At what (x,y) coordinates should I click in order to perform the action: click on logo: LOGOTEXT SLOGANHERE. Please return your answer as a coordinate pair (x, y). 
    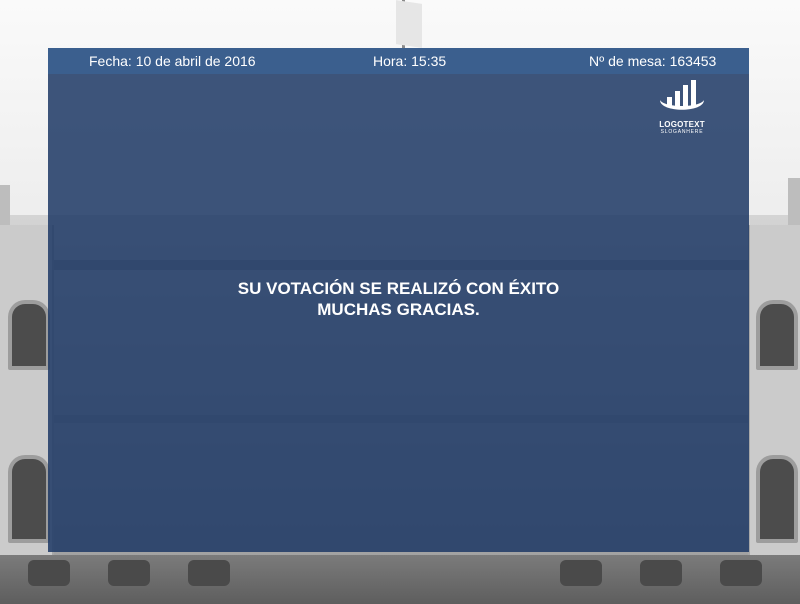
    Looking at the image, I should click on (682, 108).